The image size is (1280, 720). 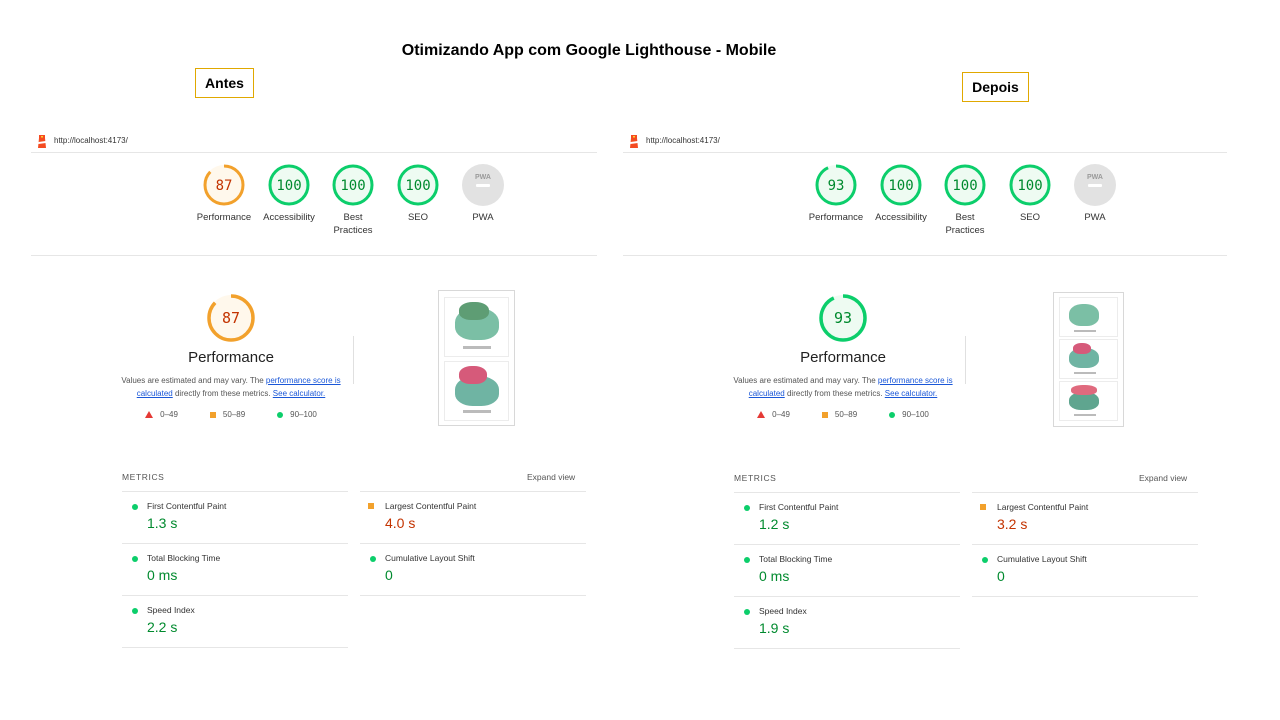 What do you see at coordinates (774, 524) in the screenshot?
I see `metric-value: 1.2 s` at bounding box center [774, 524].